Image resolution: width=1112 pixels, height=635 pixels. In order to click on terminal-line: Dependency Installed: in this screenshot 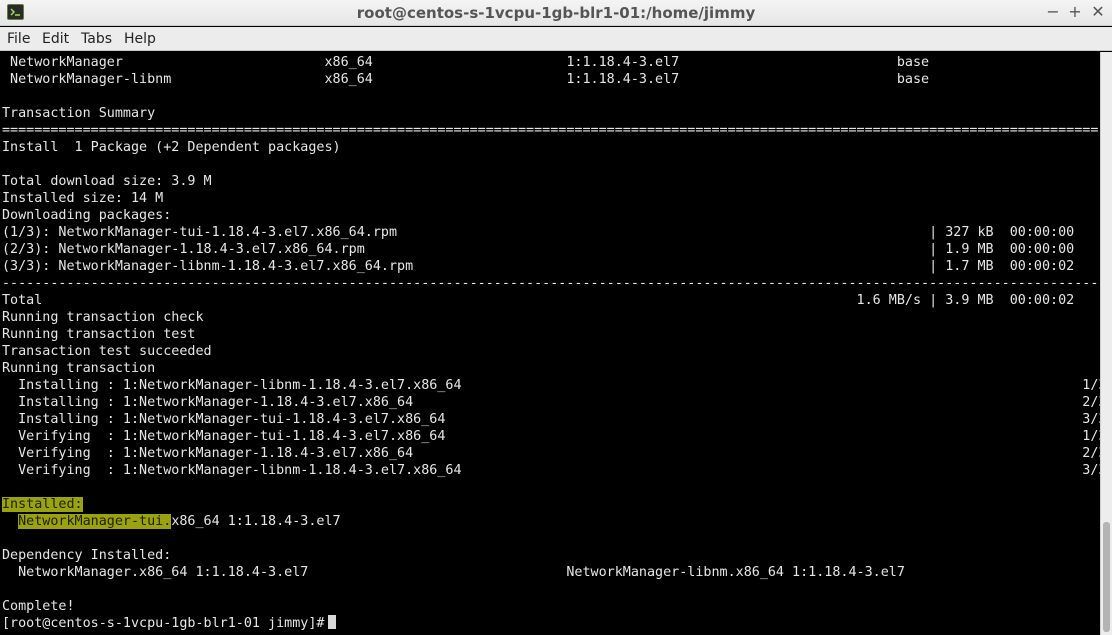, I will do `click(87, 555)`.